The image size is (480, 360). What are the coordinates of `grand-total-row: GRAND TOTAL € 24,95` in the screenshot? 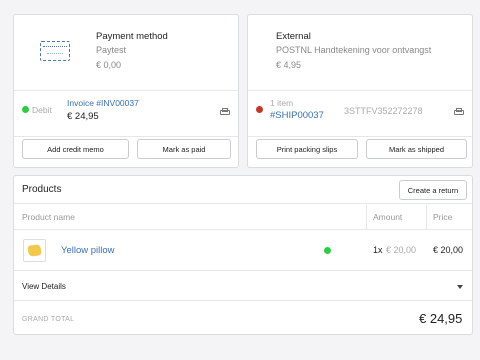 It's located at (243, 318).